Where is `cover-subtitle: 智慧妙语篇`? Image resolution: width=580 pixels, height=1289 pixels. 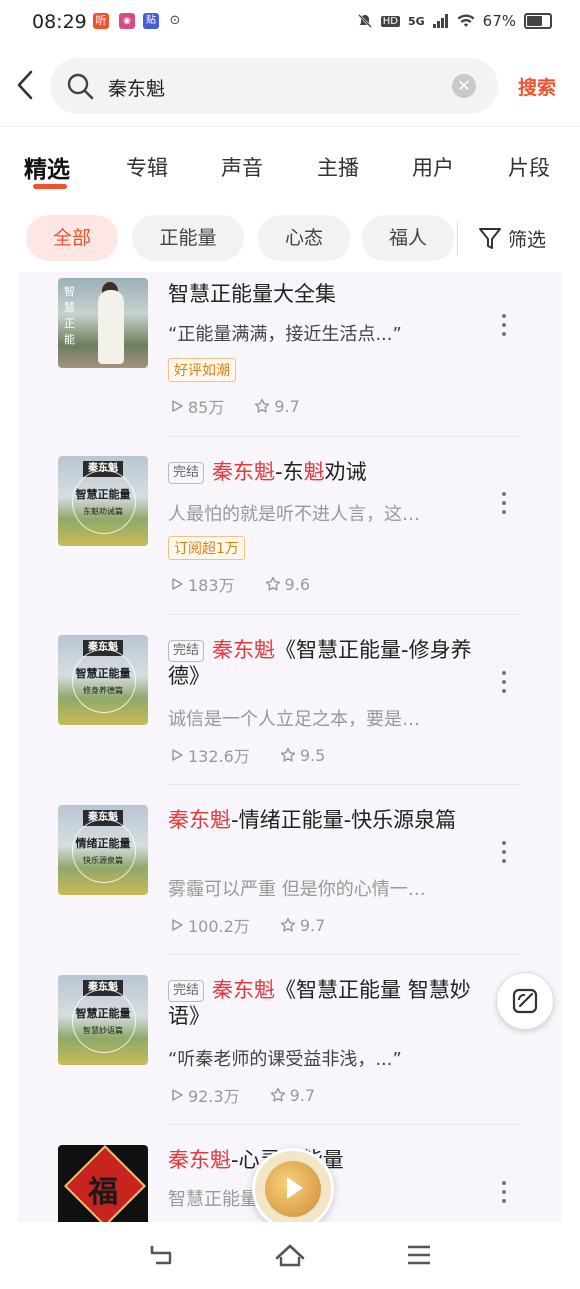 cover-subtitle: 智慧妙语篇 is located at coordinates (103, 1030).